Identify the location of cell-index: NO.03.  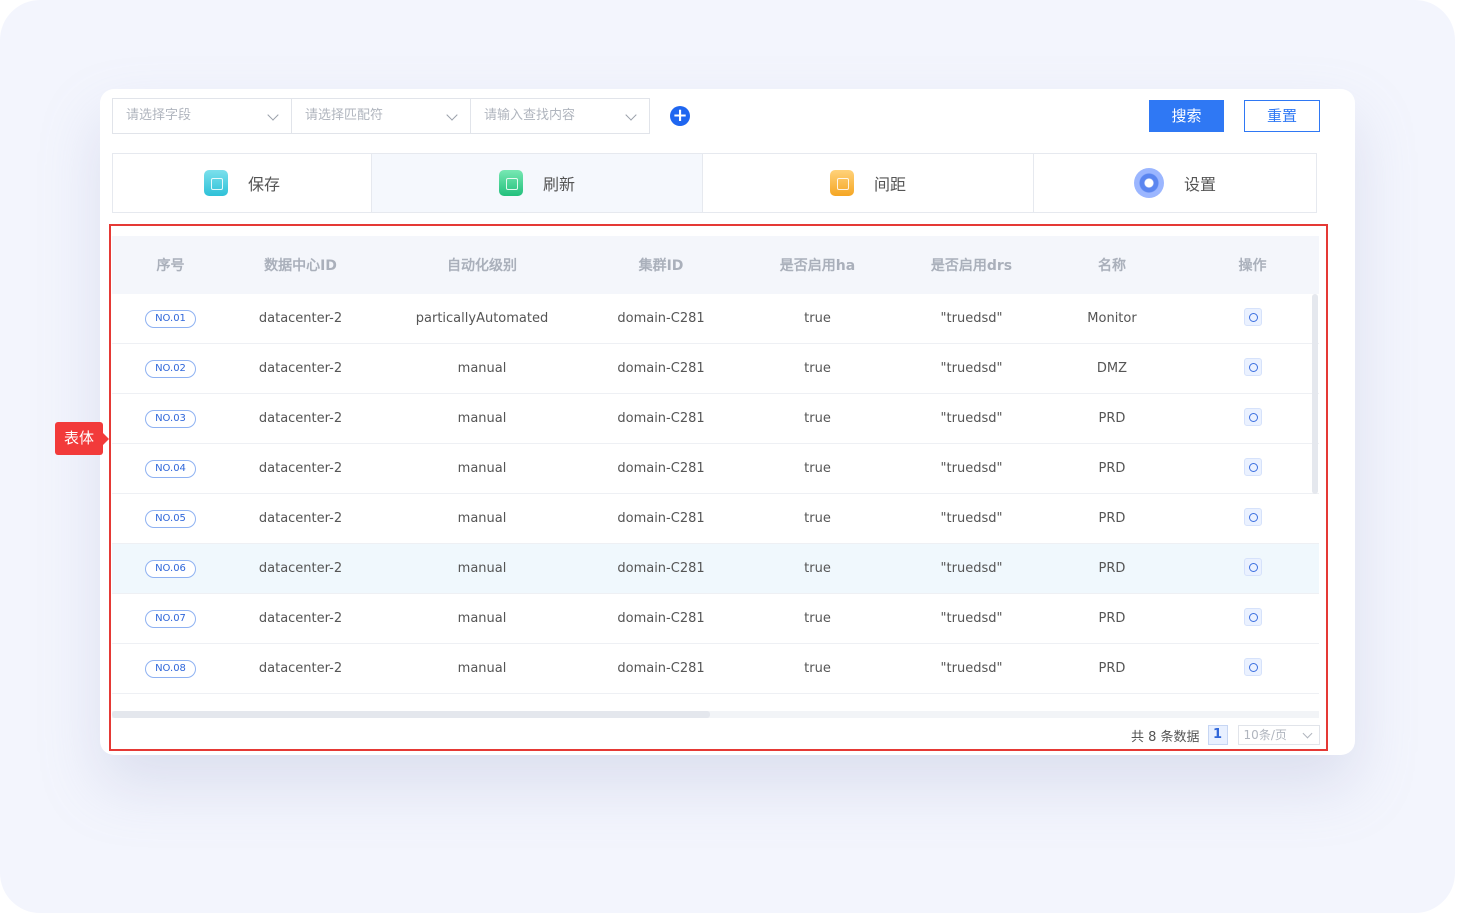
(170, 418).